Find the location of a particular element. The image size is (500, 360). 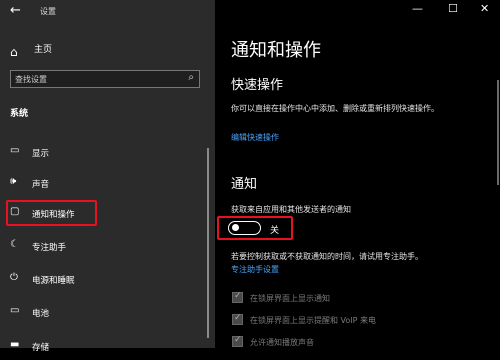

sidebar-home: ⌂ 主页 is located at coordinates (31, 50).